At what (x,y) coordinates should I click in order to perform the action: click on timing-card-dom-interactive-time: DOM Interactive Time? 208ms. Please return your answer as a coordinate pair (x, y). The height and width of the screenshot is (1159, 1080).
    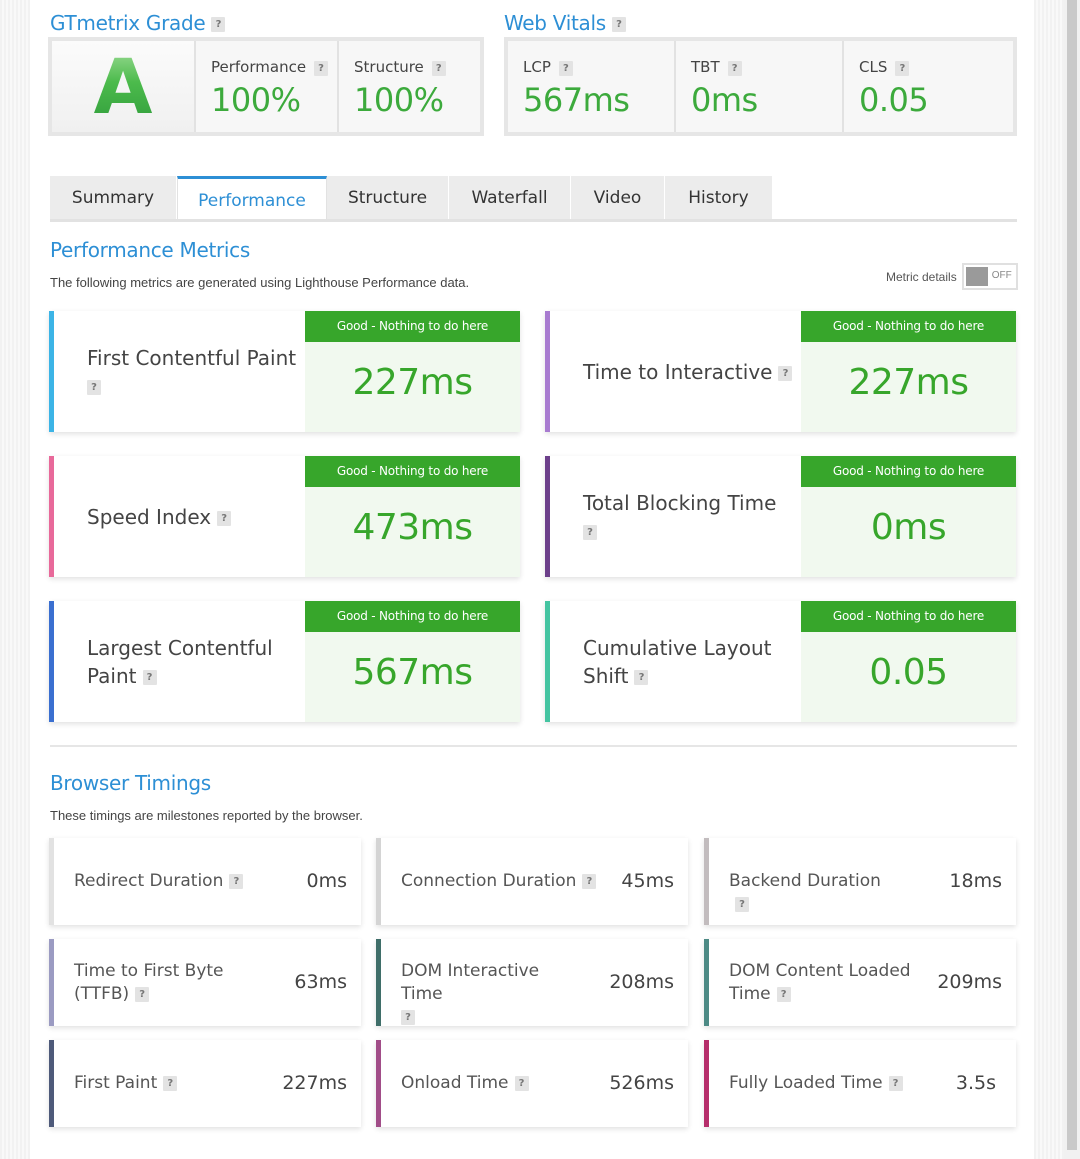
    Looking at the image, I should click on (532, 982).